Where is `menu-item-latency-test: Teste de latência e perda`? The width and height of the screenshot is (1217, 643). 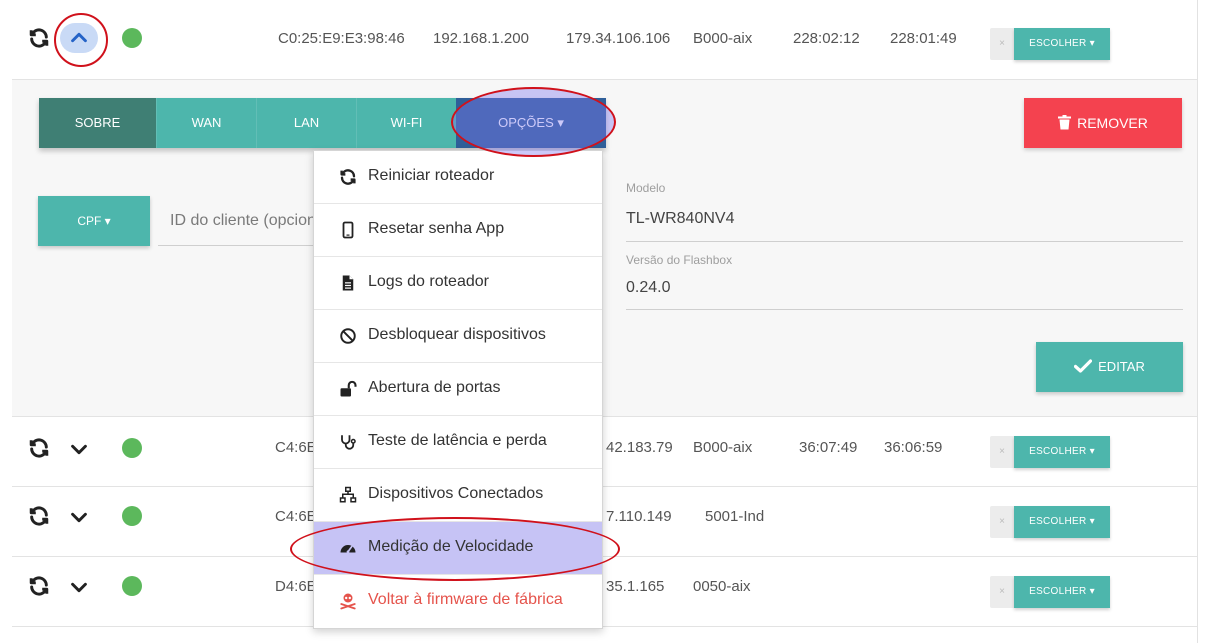
menu-item-latency-test: Teste de latência e perda is located at coordinates (458, 442).